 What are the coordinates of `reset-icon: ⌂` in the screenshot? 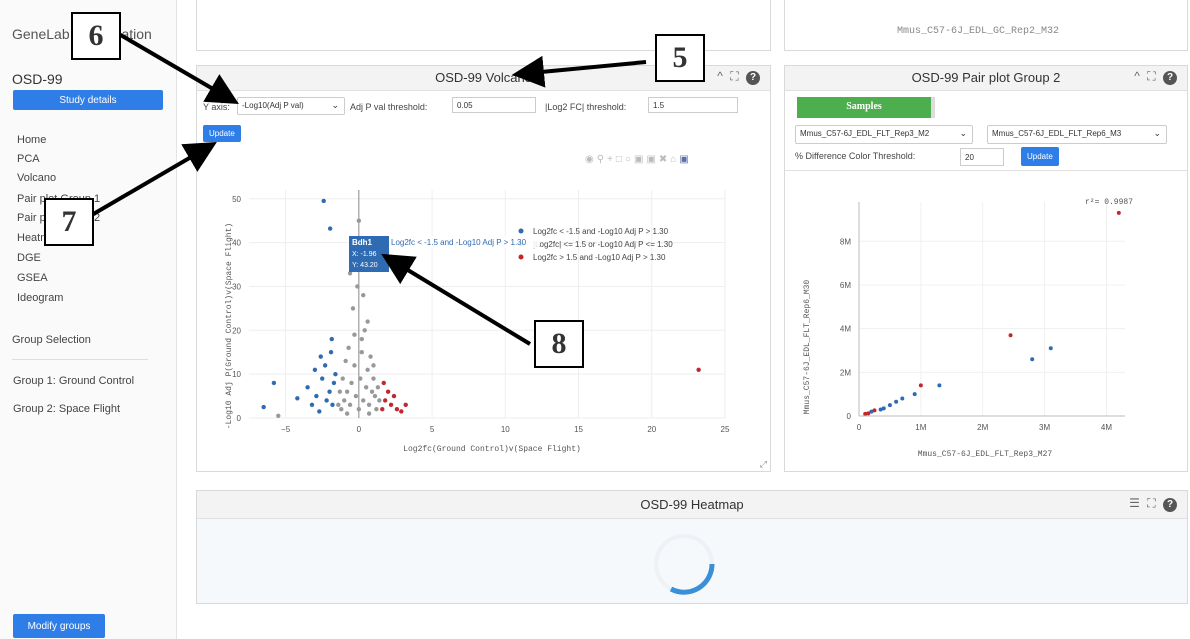 It's located at (674, 159).